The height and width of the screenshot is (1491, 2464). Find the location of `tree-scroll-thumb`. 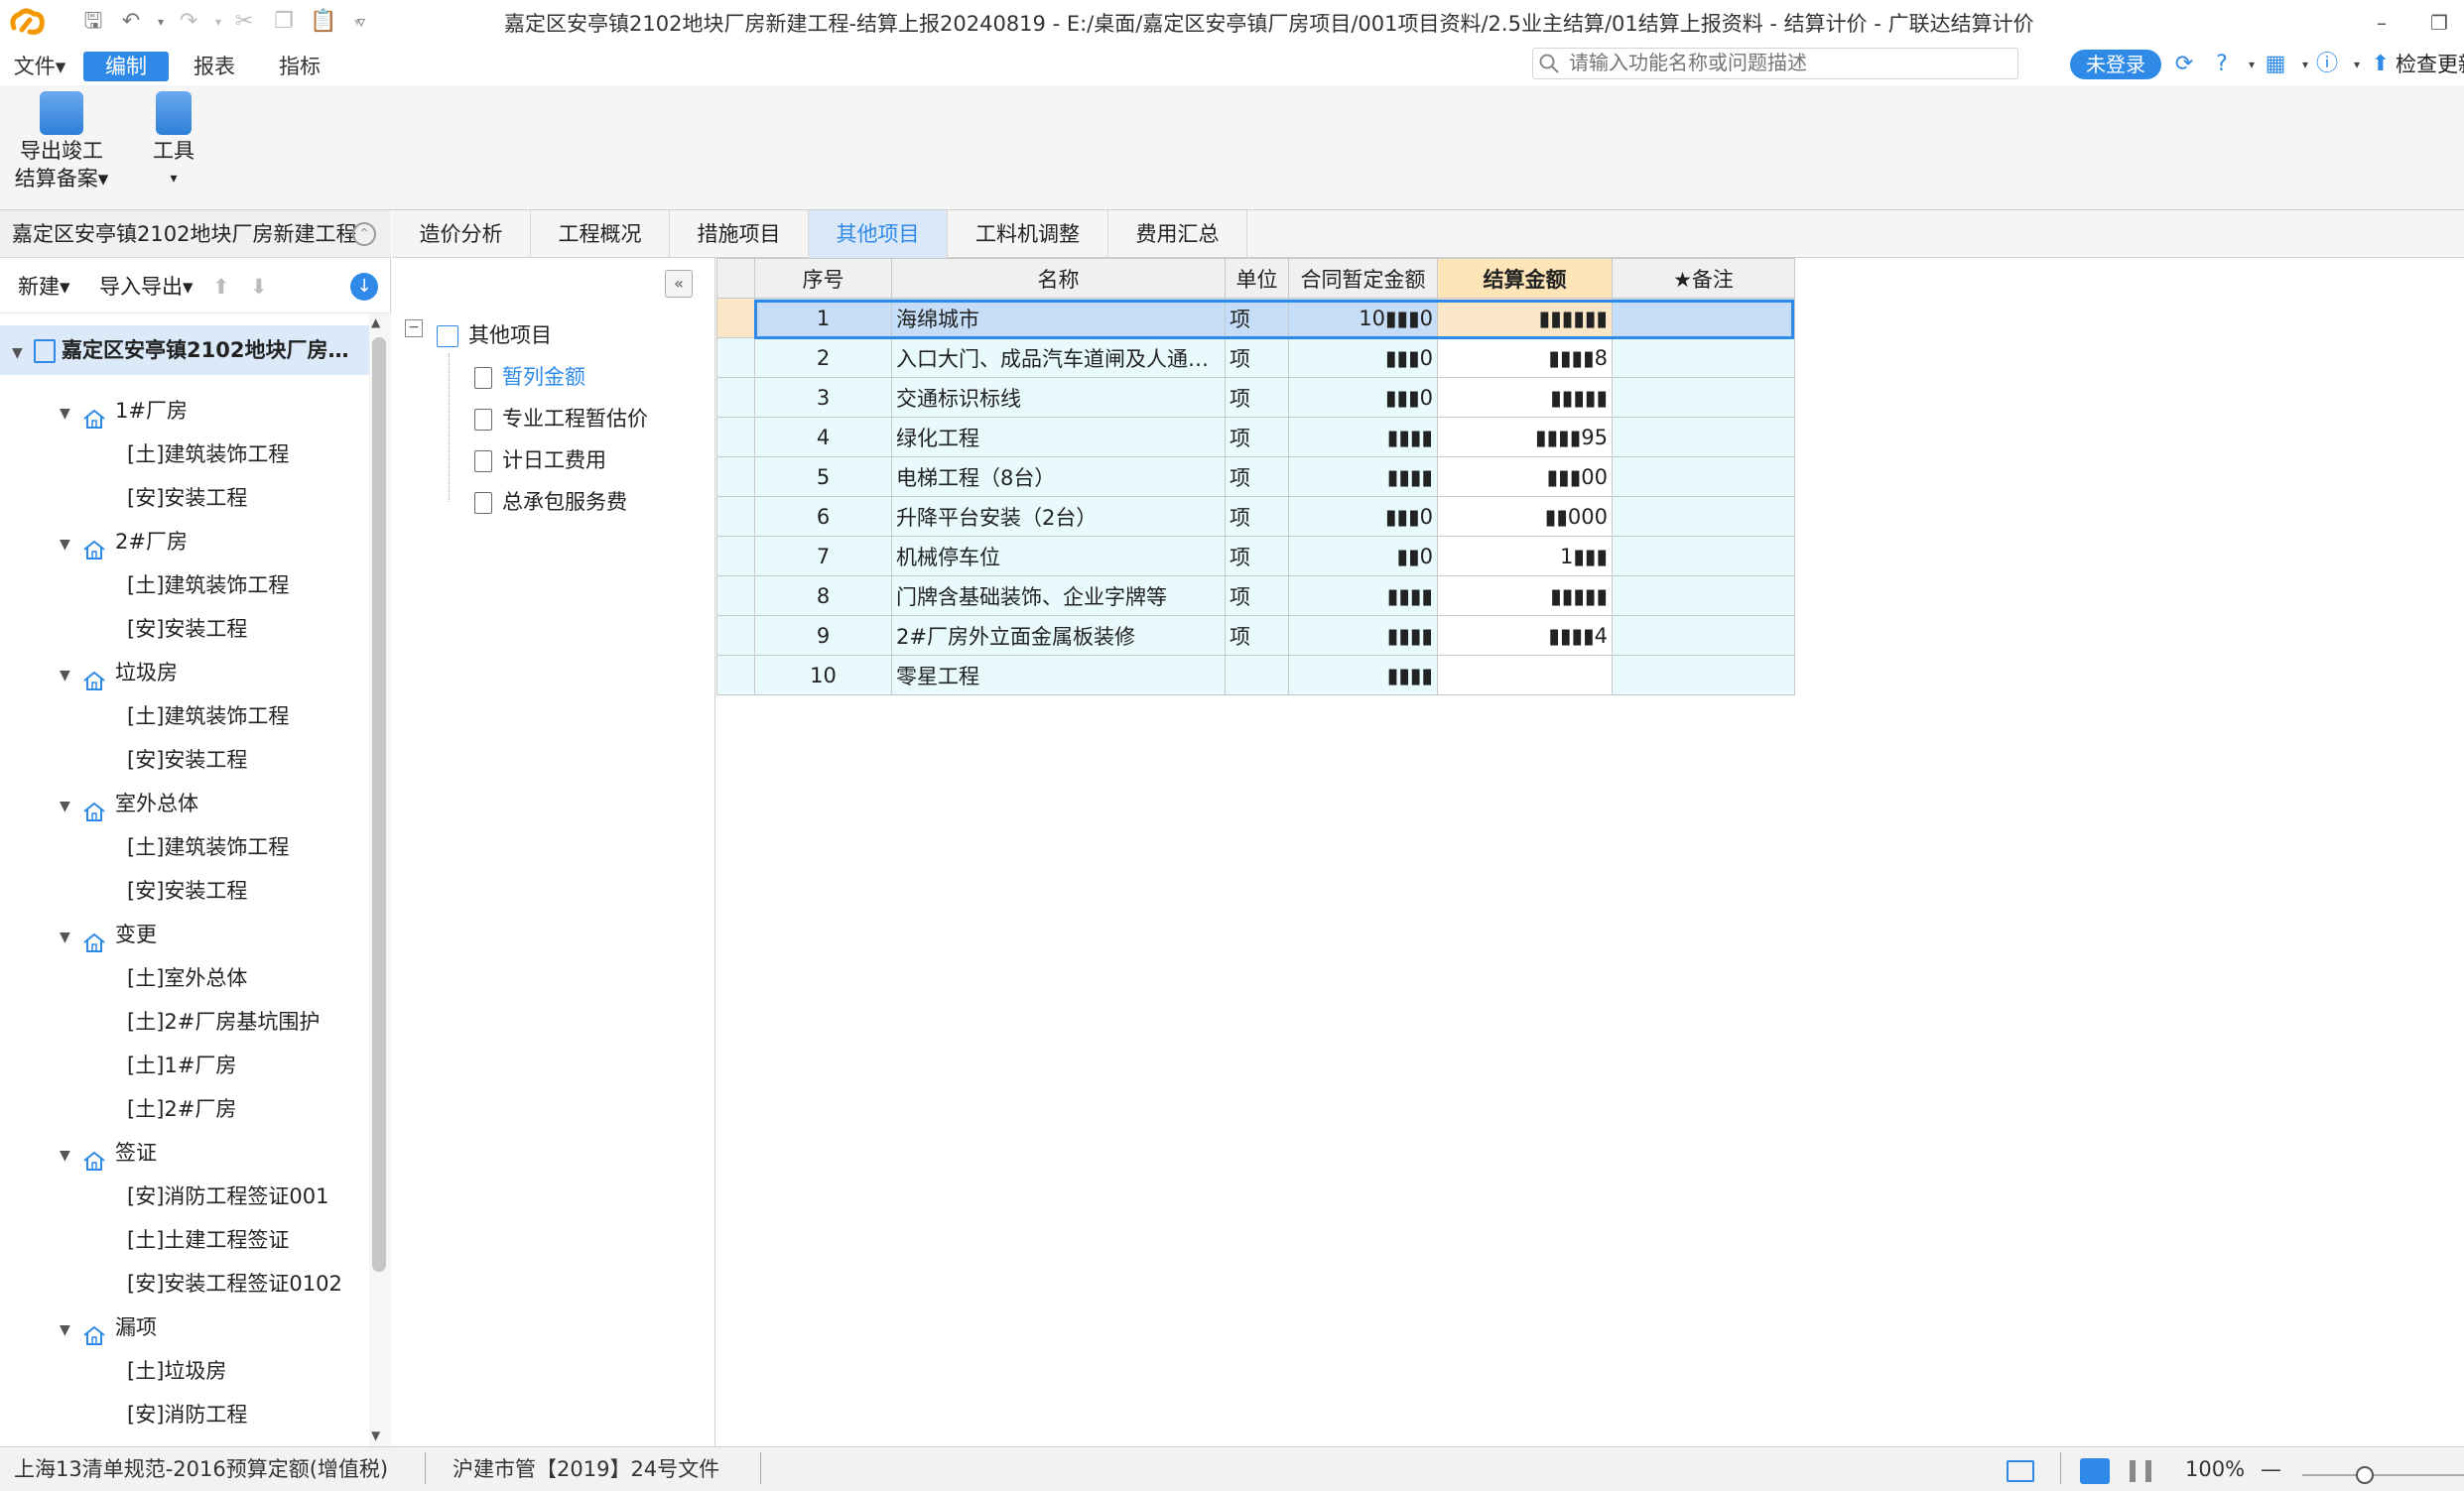

tree-scroll-thumb is located at coordinates (379, 805).